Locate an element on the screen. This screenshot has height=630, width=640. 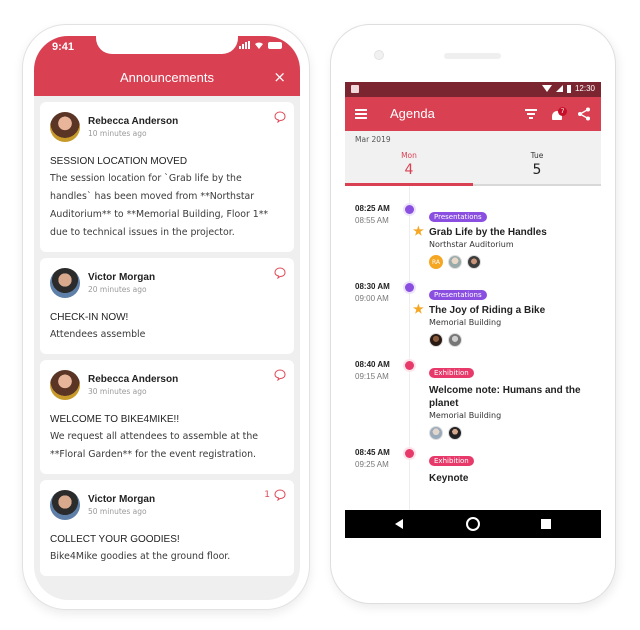
start-time: 08:45 AM is located at coordinates (372, 452).